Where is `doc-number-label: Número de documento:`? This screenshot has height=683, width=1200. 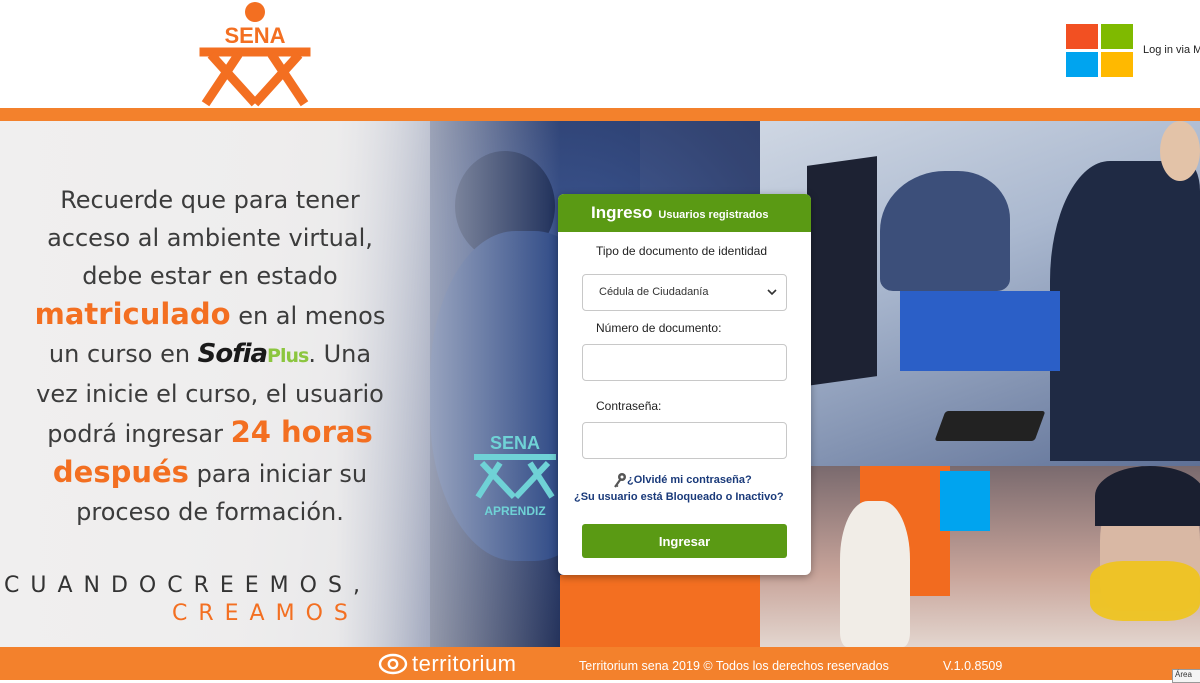
doc-number-label: Número de documento: is located at coordinates (659, 328).